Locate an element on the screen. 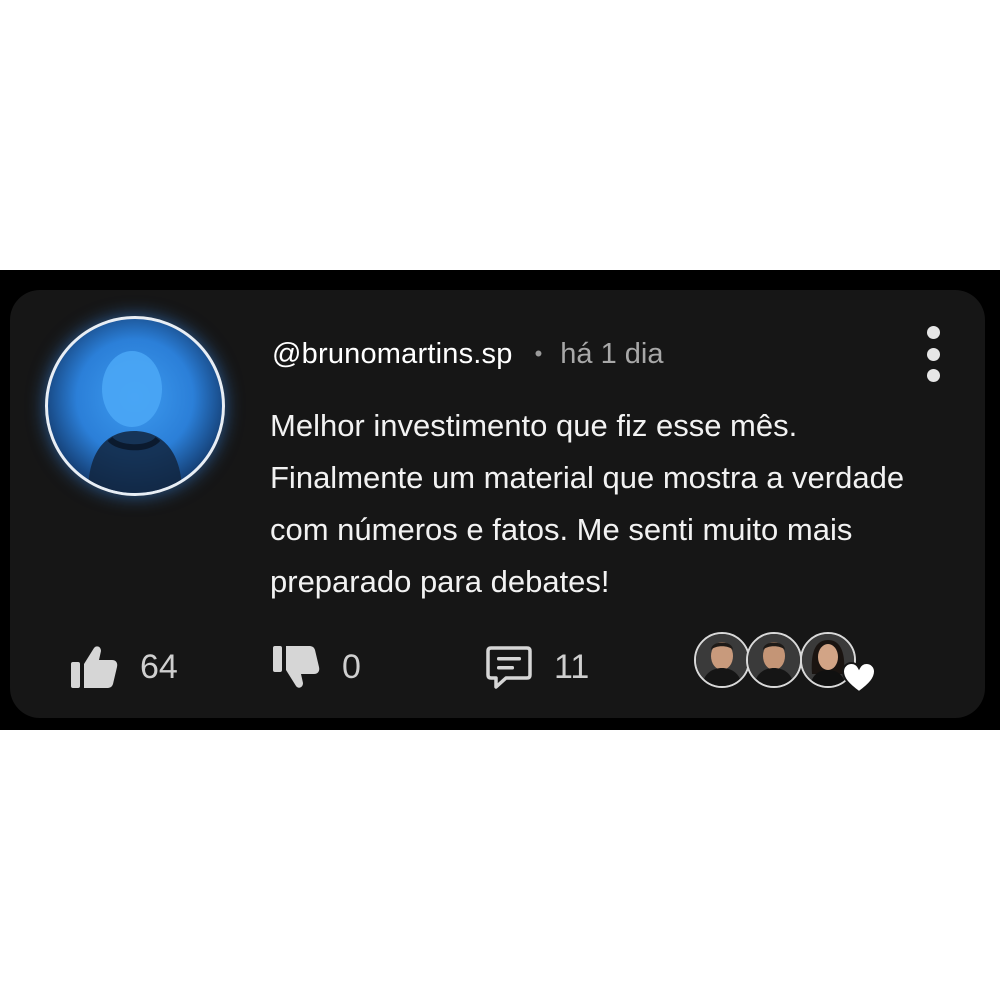  heart-icon is located at coordinates (859, 678).